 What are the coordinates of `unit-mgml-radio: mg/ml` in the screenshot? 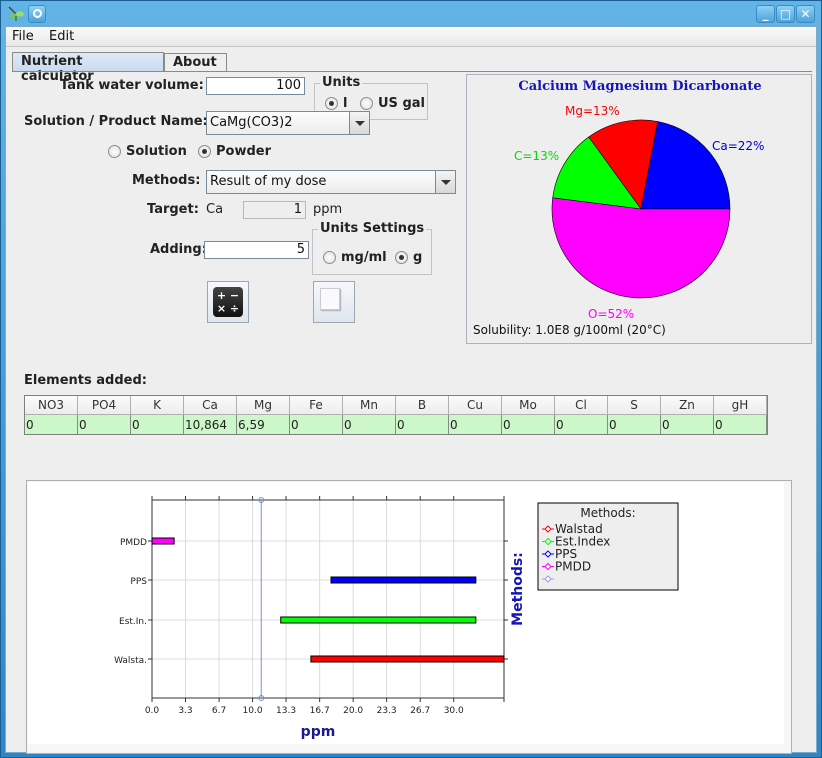 It's located at (355, 257).